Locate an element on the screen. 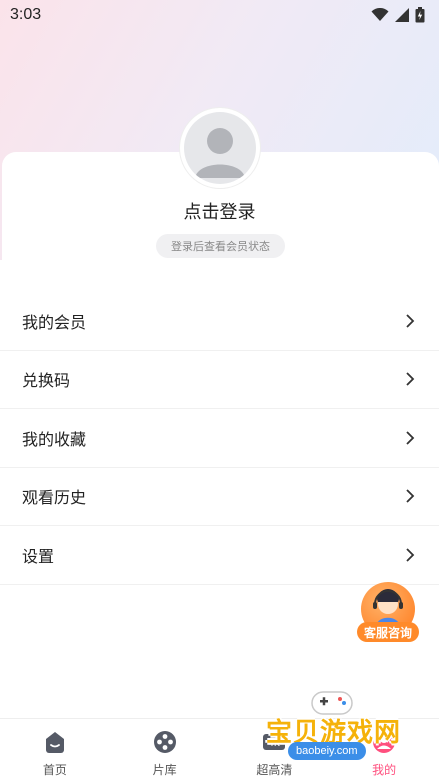 This screenshot has height=780, width=439. default-avatar-icon is located at coordinates (220, 148).